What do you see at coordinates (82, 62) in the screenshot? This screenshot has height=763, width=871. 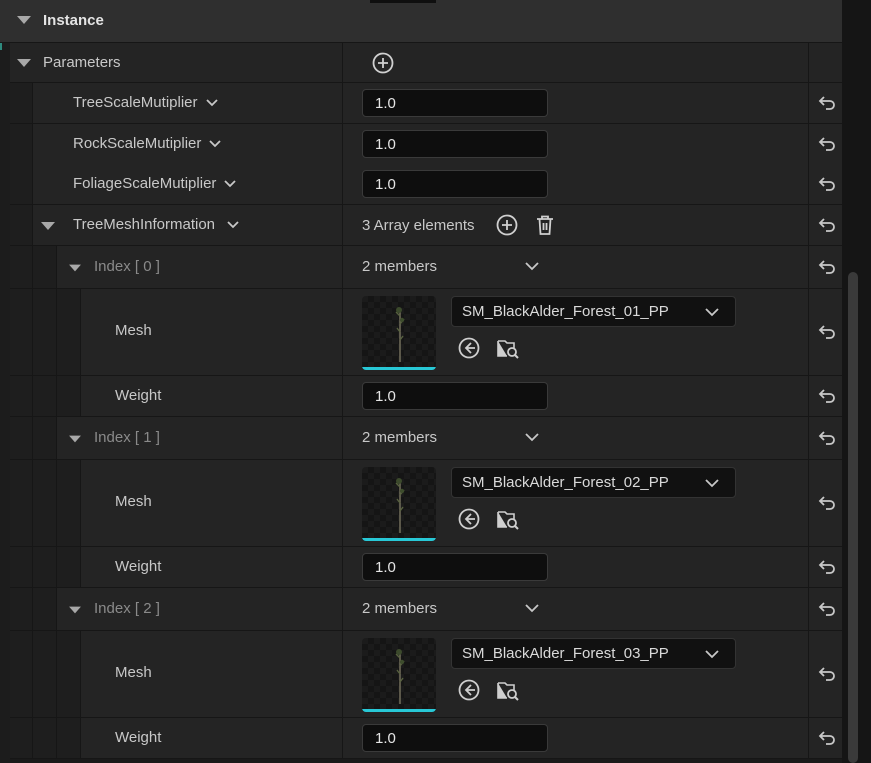 I see `parameters-label: Parameters` at bounding box center [82, 62].